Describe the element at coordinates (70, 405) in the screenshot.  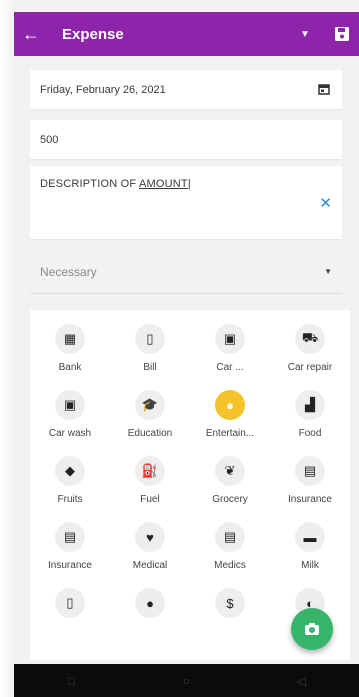
I see `car-wash-icon: ▣` at that location.